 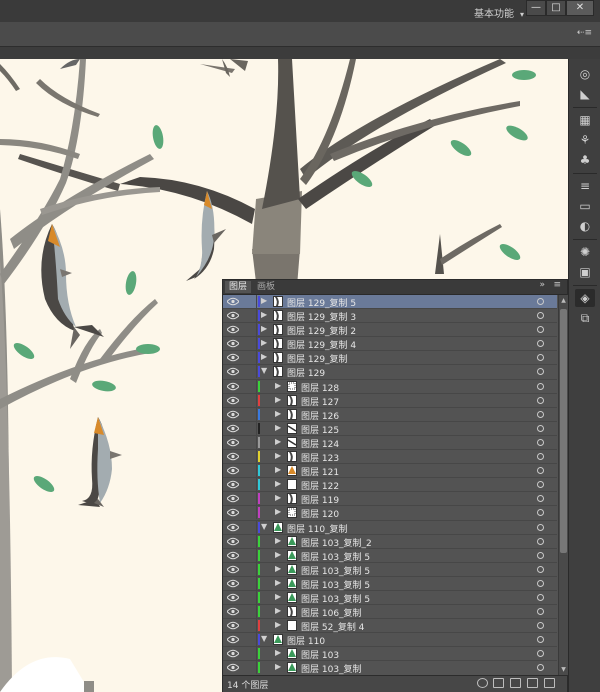 I want to click on artboards-icon: ⧉, so click(x=585, y=318).